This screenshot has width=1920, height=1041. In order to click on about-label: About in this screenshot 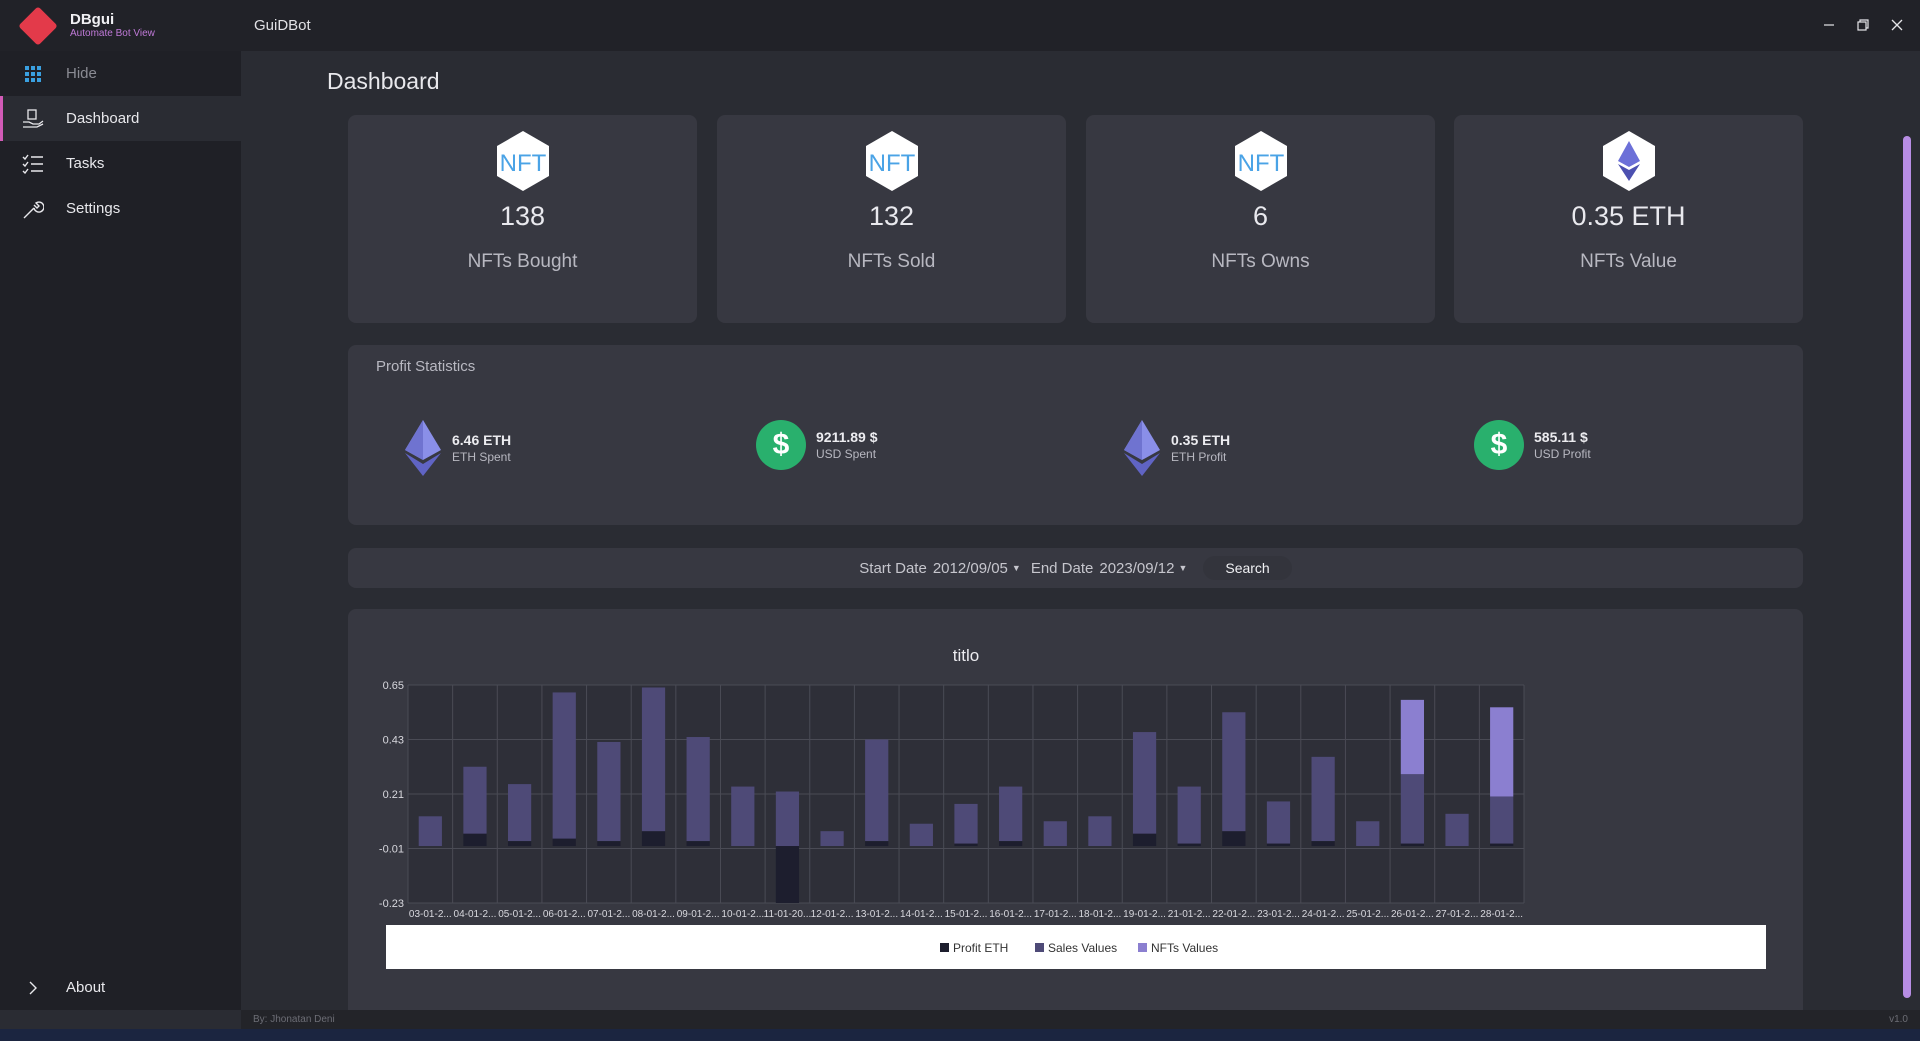, I will do `click(86, 987)`.